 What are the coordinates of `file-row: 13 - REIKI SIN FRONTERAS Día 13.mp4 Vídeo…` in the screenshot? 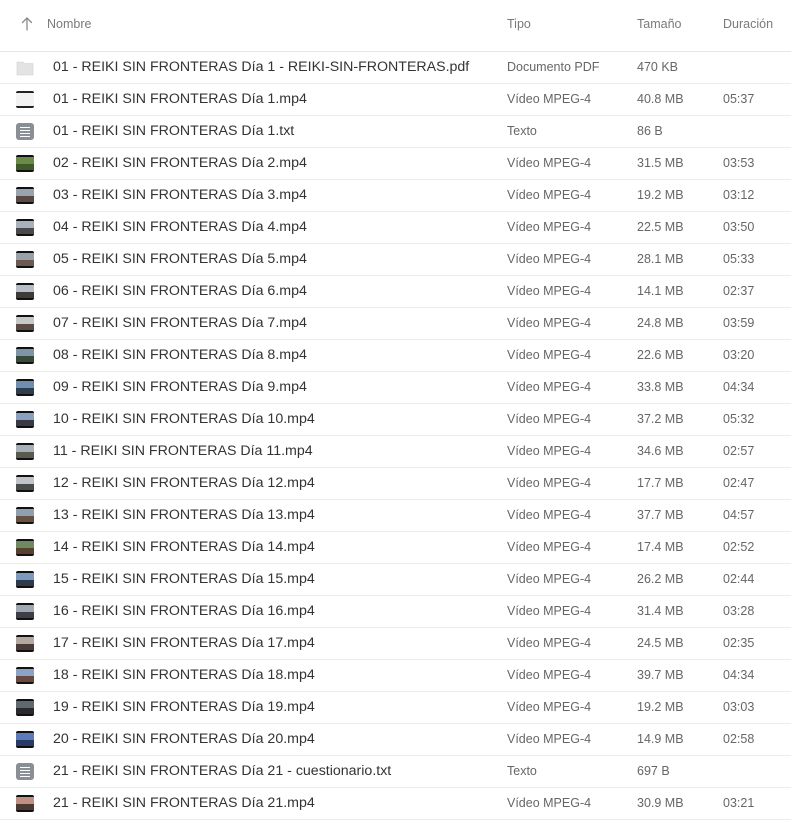 It's located at (395, 516).